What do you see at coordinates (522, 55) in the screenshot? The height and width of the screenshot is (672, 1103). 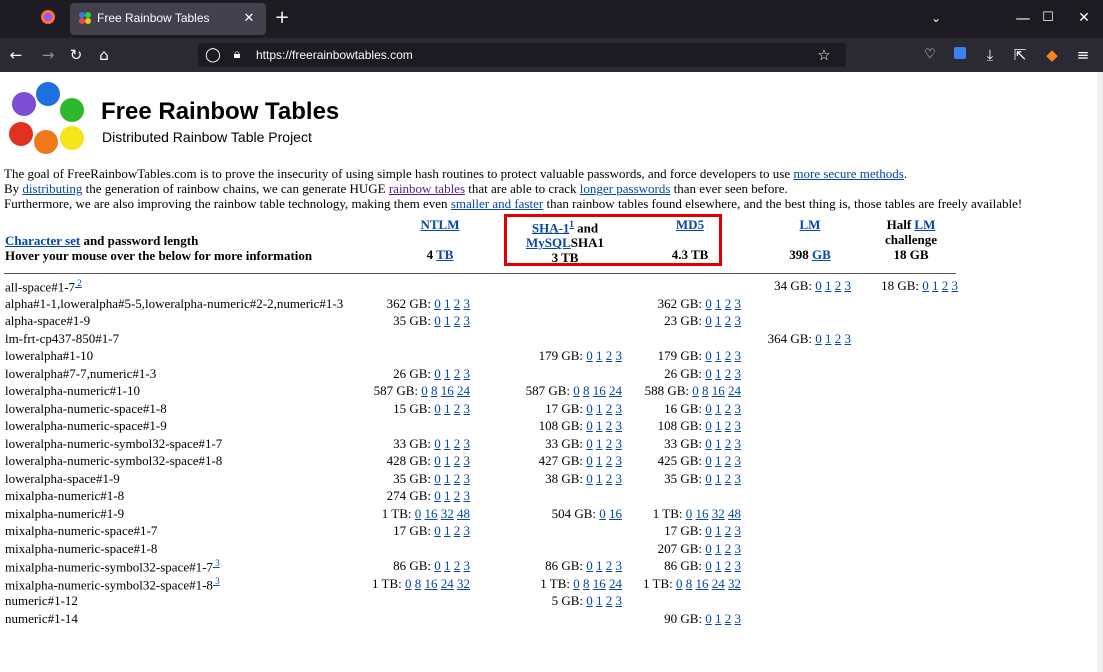 I see `url-bar: ◯ 🔒︎ https://freerainbowtables.com` at bounding box center [522, 55].